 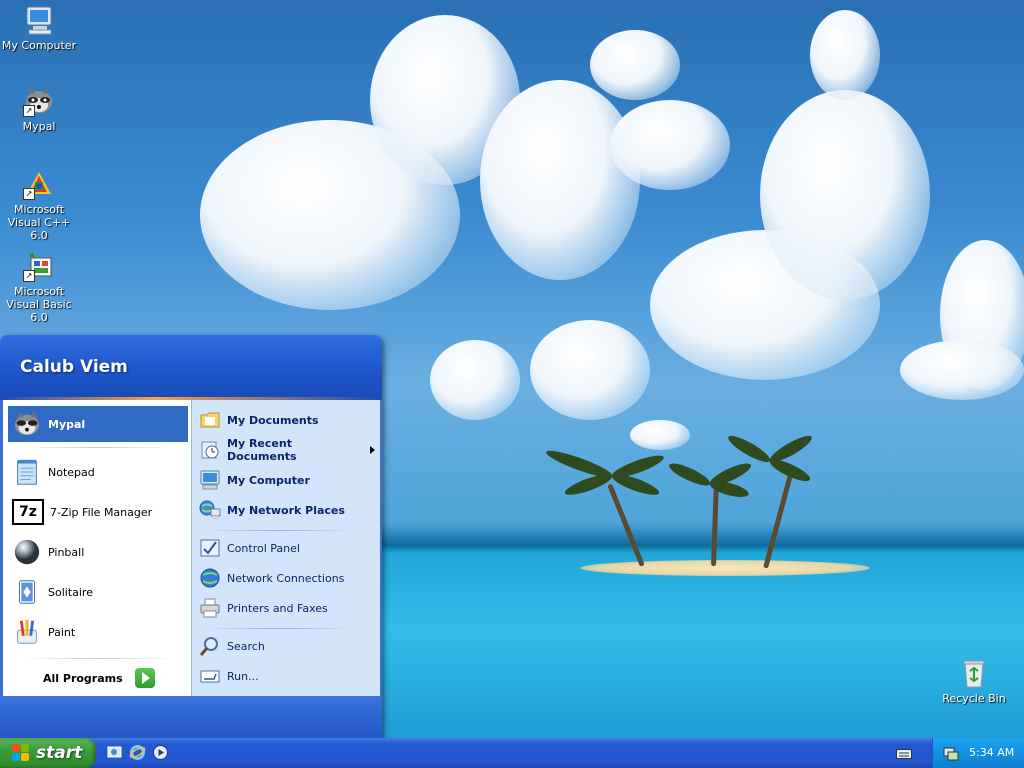 I want to click on internet-explorer-icon, so click(x=137, y=752).